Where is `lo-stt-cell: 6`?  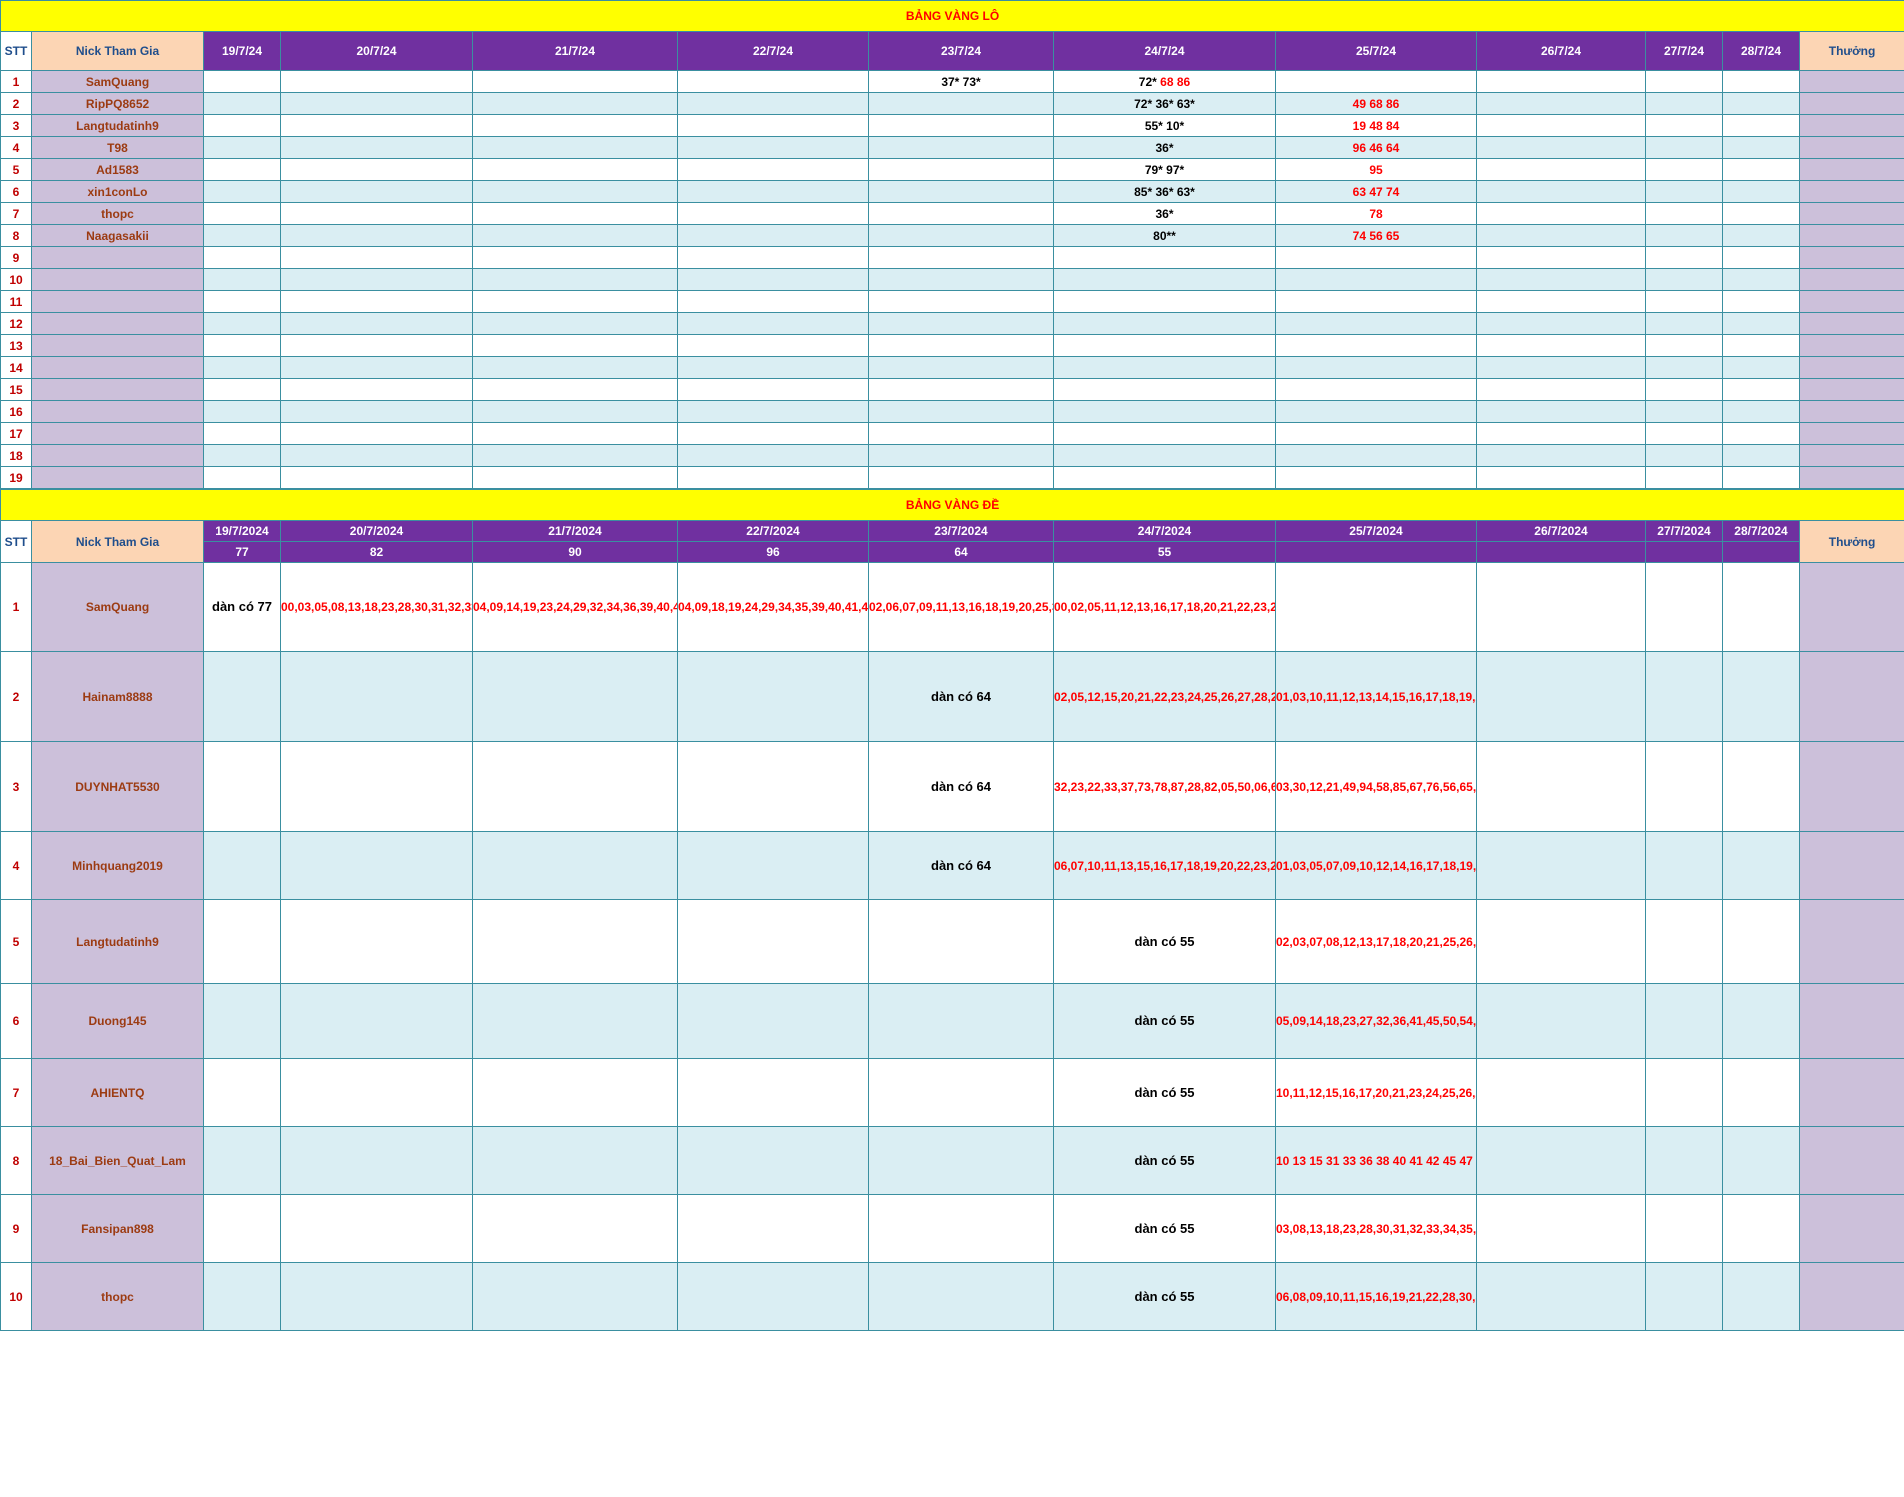
lo-stt-cell: 6 is located at coordinates (16, 191).